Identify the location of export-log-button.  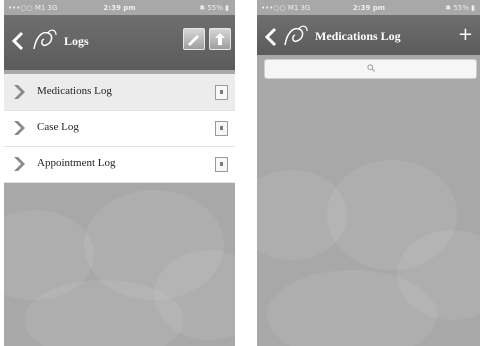
(220, 39).